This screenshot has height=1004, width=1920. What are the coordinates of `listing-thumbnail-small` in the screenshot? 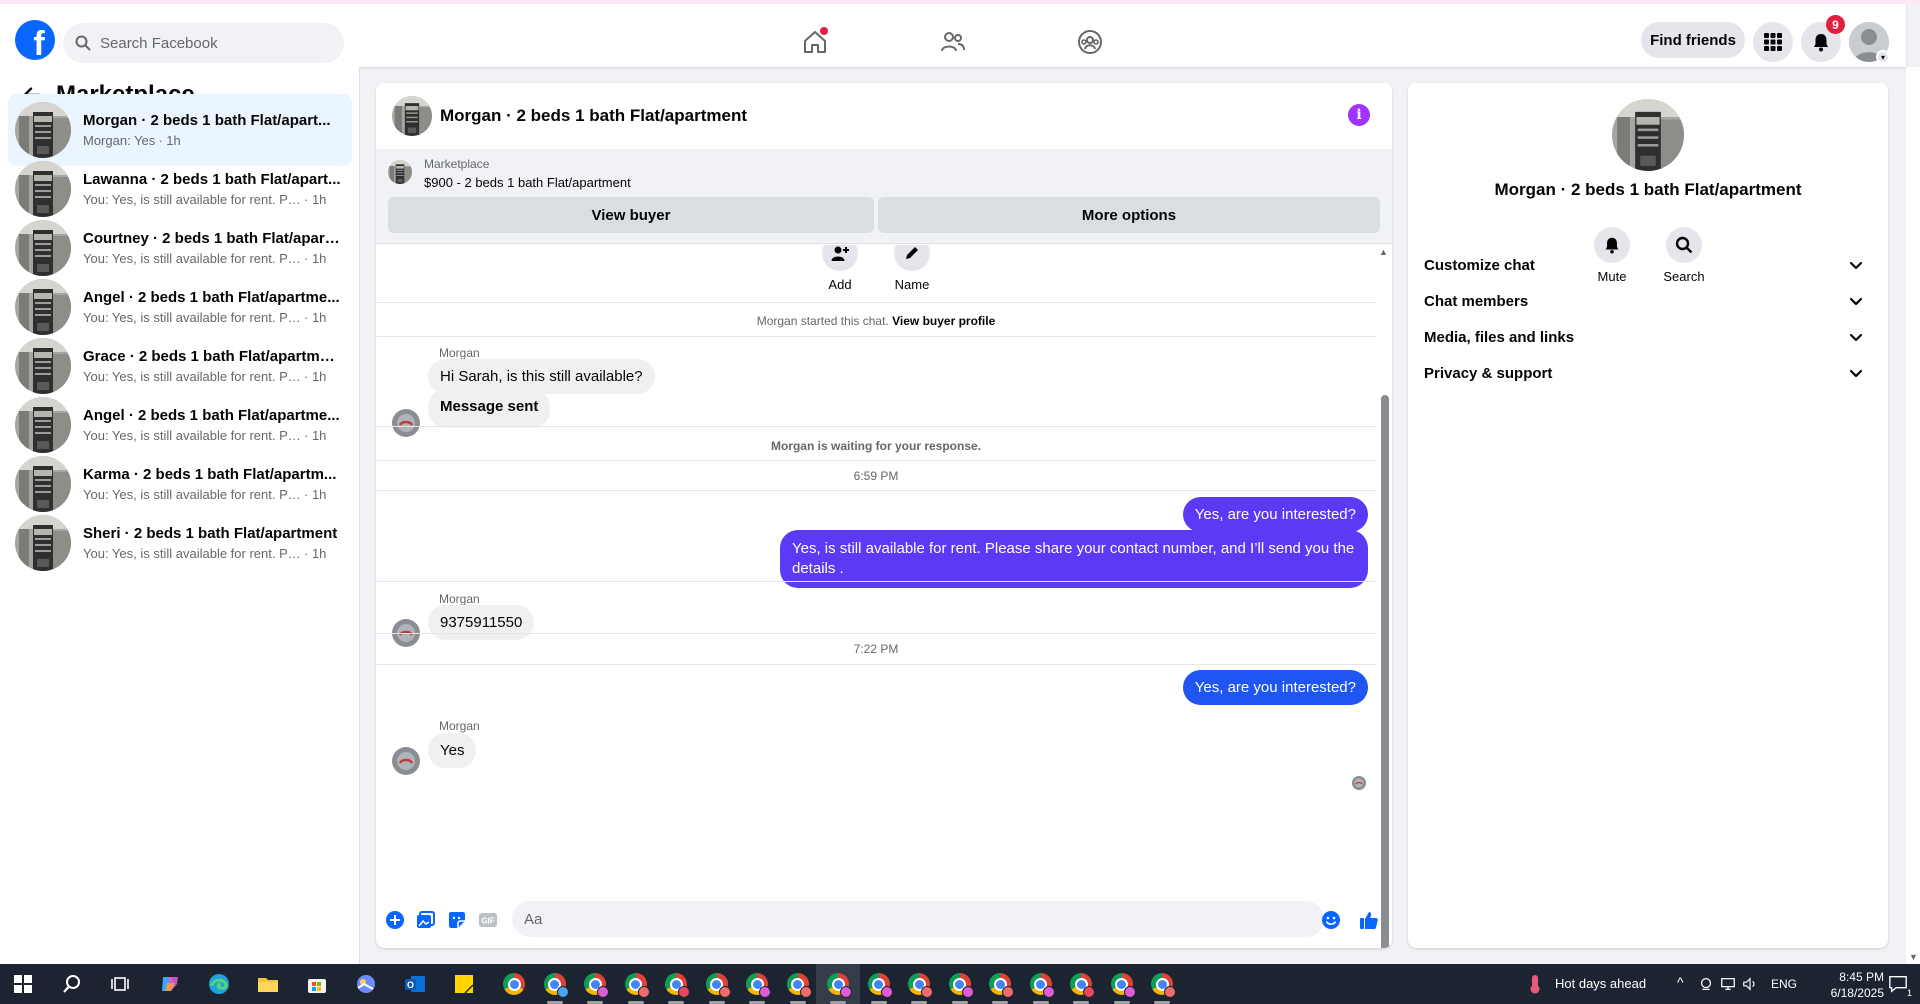 It's located at (400, 172).